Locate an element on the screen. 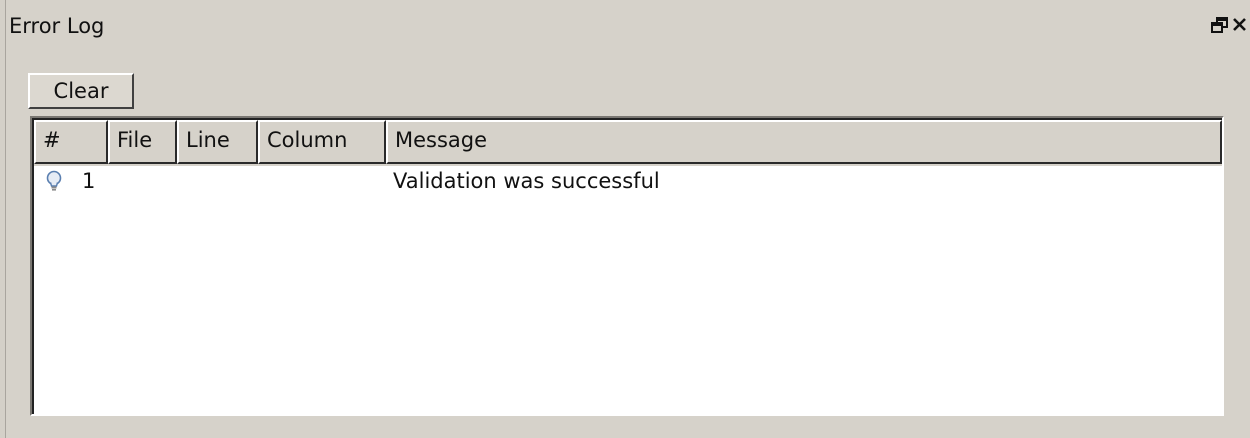 The height and width of the screenshot is (438, 1250). lightbulb-icon is located at coordinates (55, 182).